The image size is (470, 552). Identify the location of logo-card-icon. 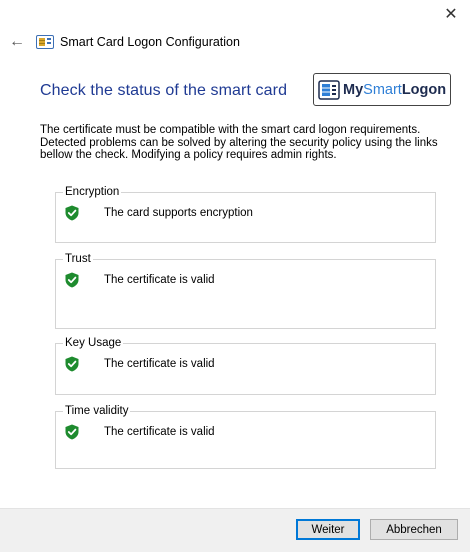
(329, 89).